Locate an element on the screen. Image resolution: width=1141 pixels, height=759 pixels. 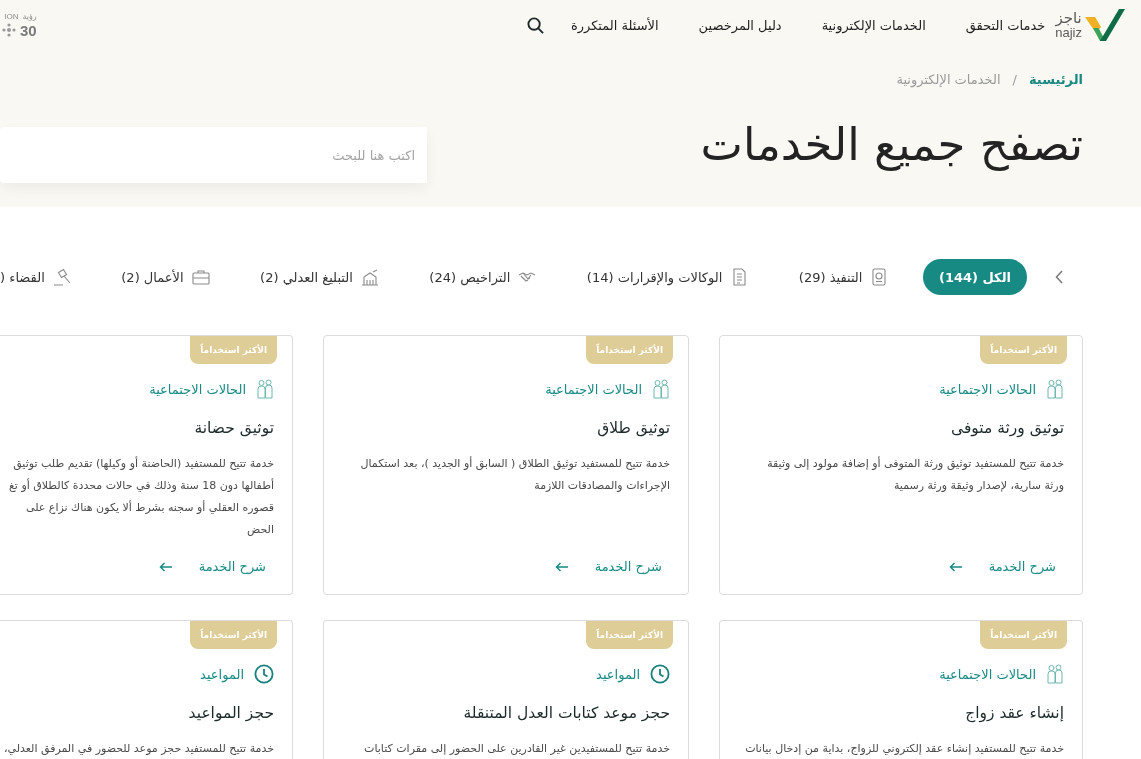
ornament-icon is located at coordinates (9, 30).